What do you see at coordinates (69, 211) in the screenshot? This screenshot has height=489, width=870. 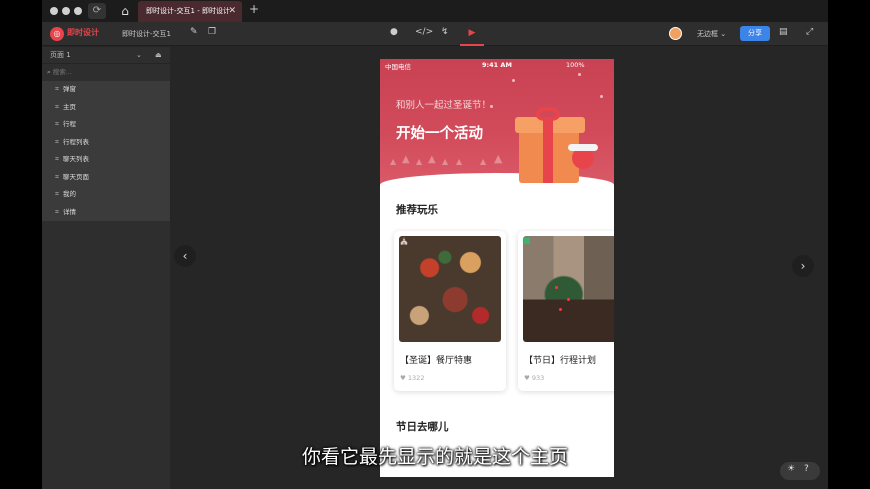 I see `sidebar-item-label: 详情` at bounding box center [69, 211].